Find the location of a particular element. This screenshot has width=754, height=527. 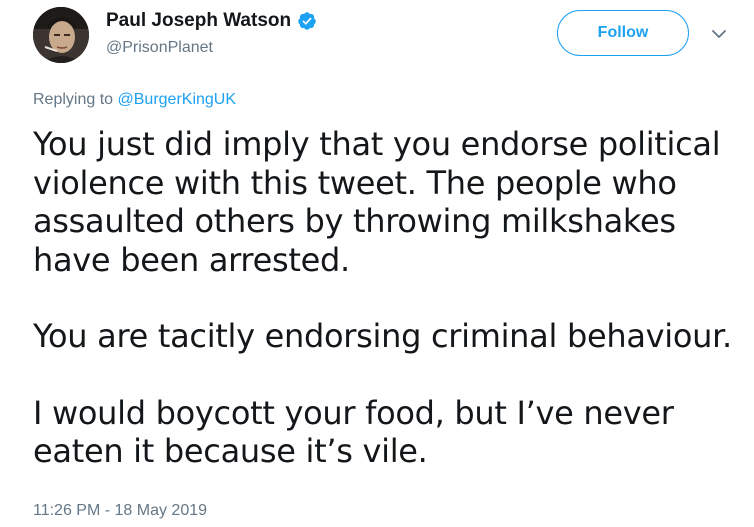

verified-badge-icon is located at coordinates (307, 21).